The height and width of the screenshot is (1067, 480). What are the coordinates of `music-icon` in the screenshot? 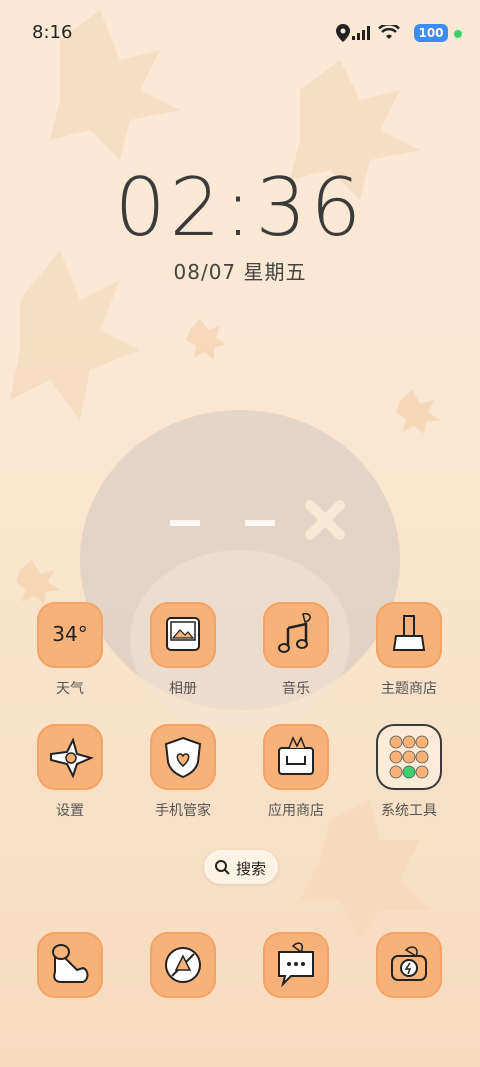 It's located at (296, 635).